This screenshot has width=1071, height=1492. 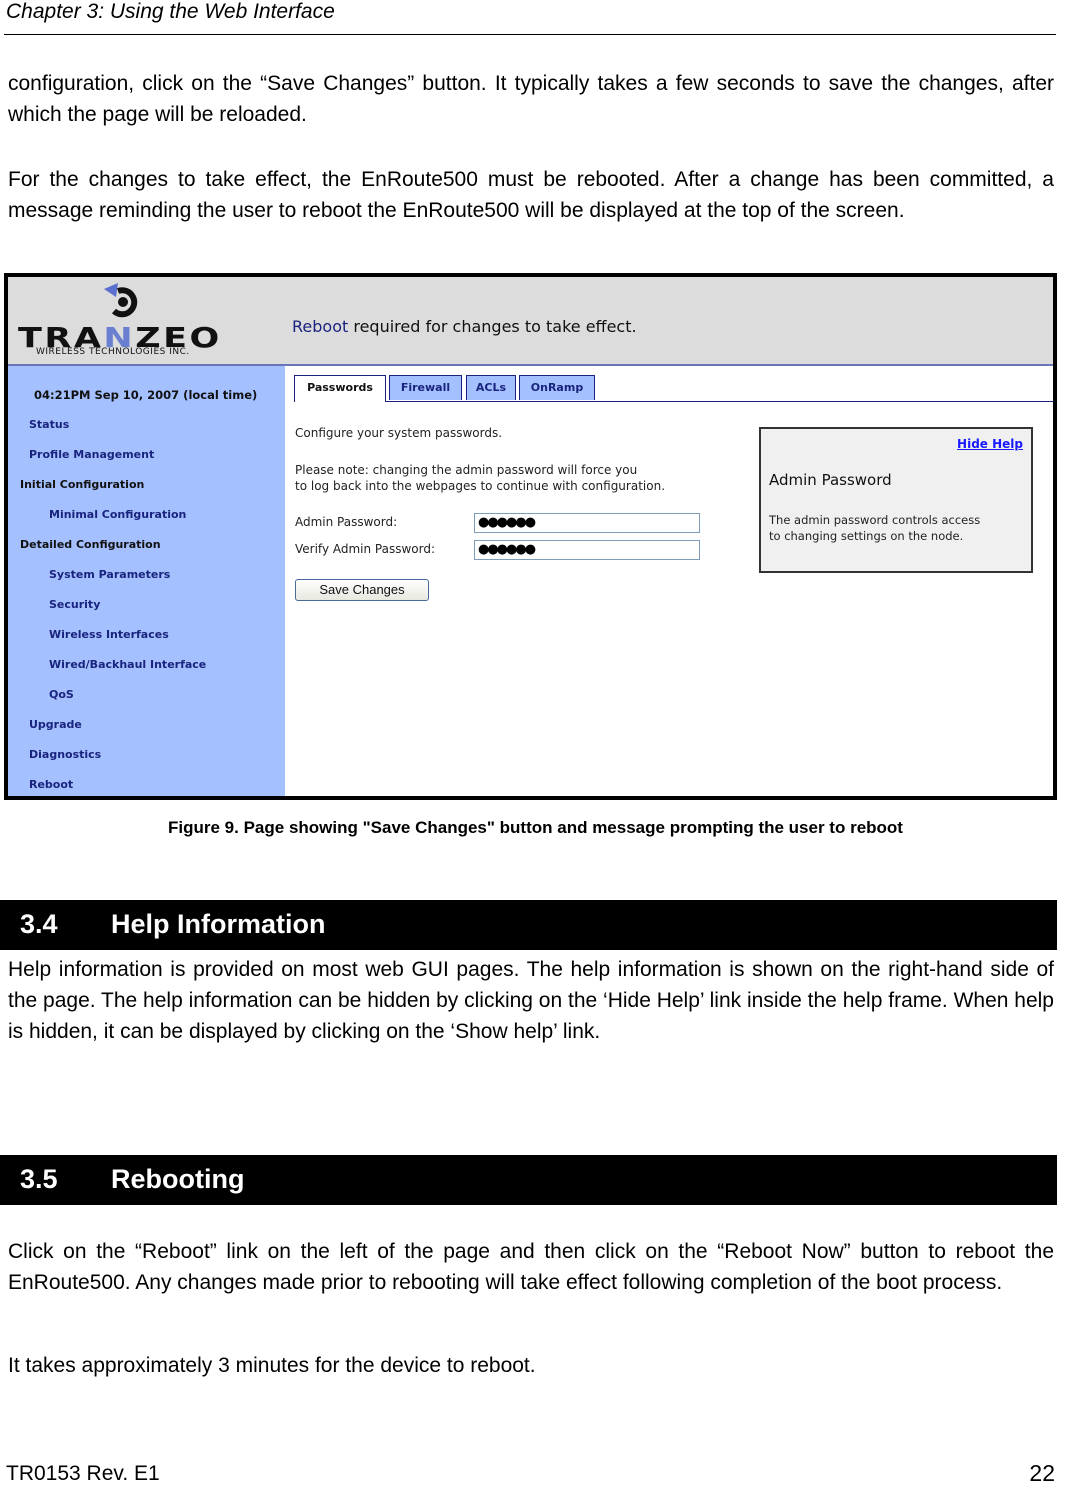 What do you see at coordinates (61, 694) in the screenshot?
I see `sidebar-item-qos: QoS` at bounding box center [61, 694].